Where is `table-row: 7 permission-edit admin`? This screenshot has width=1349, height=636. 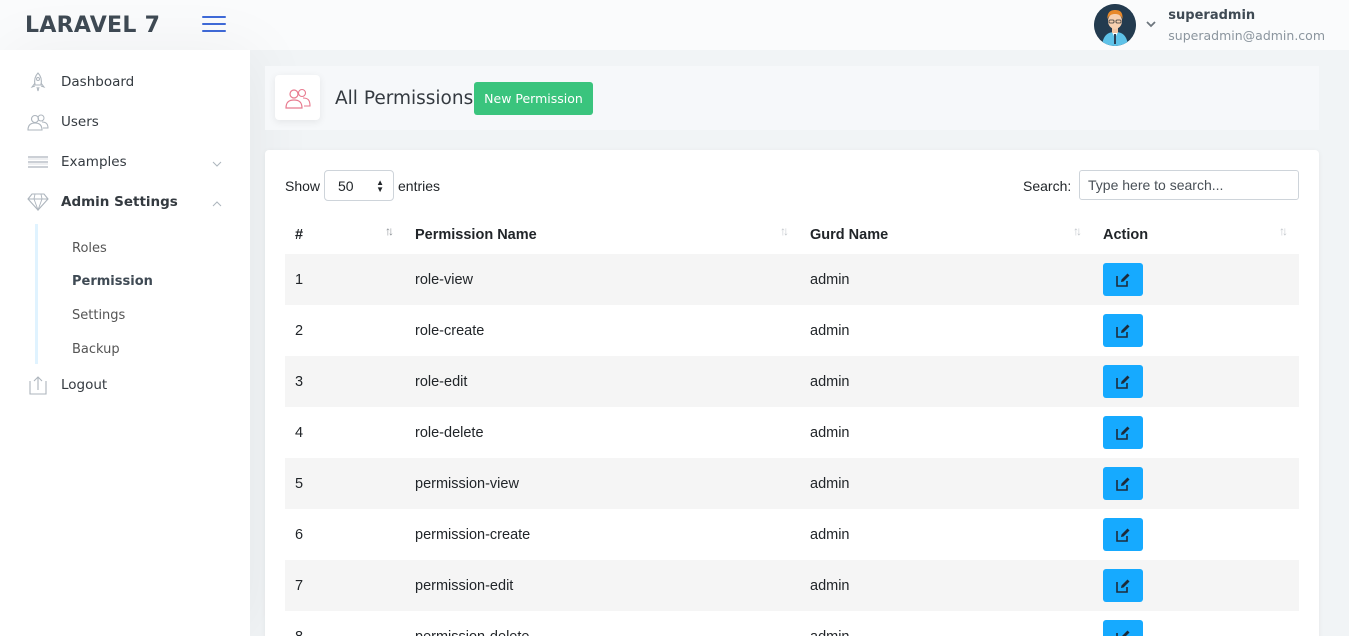 table-row: 7 permission-edit admin is located at coordinates (792, 585).